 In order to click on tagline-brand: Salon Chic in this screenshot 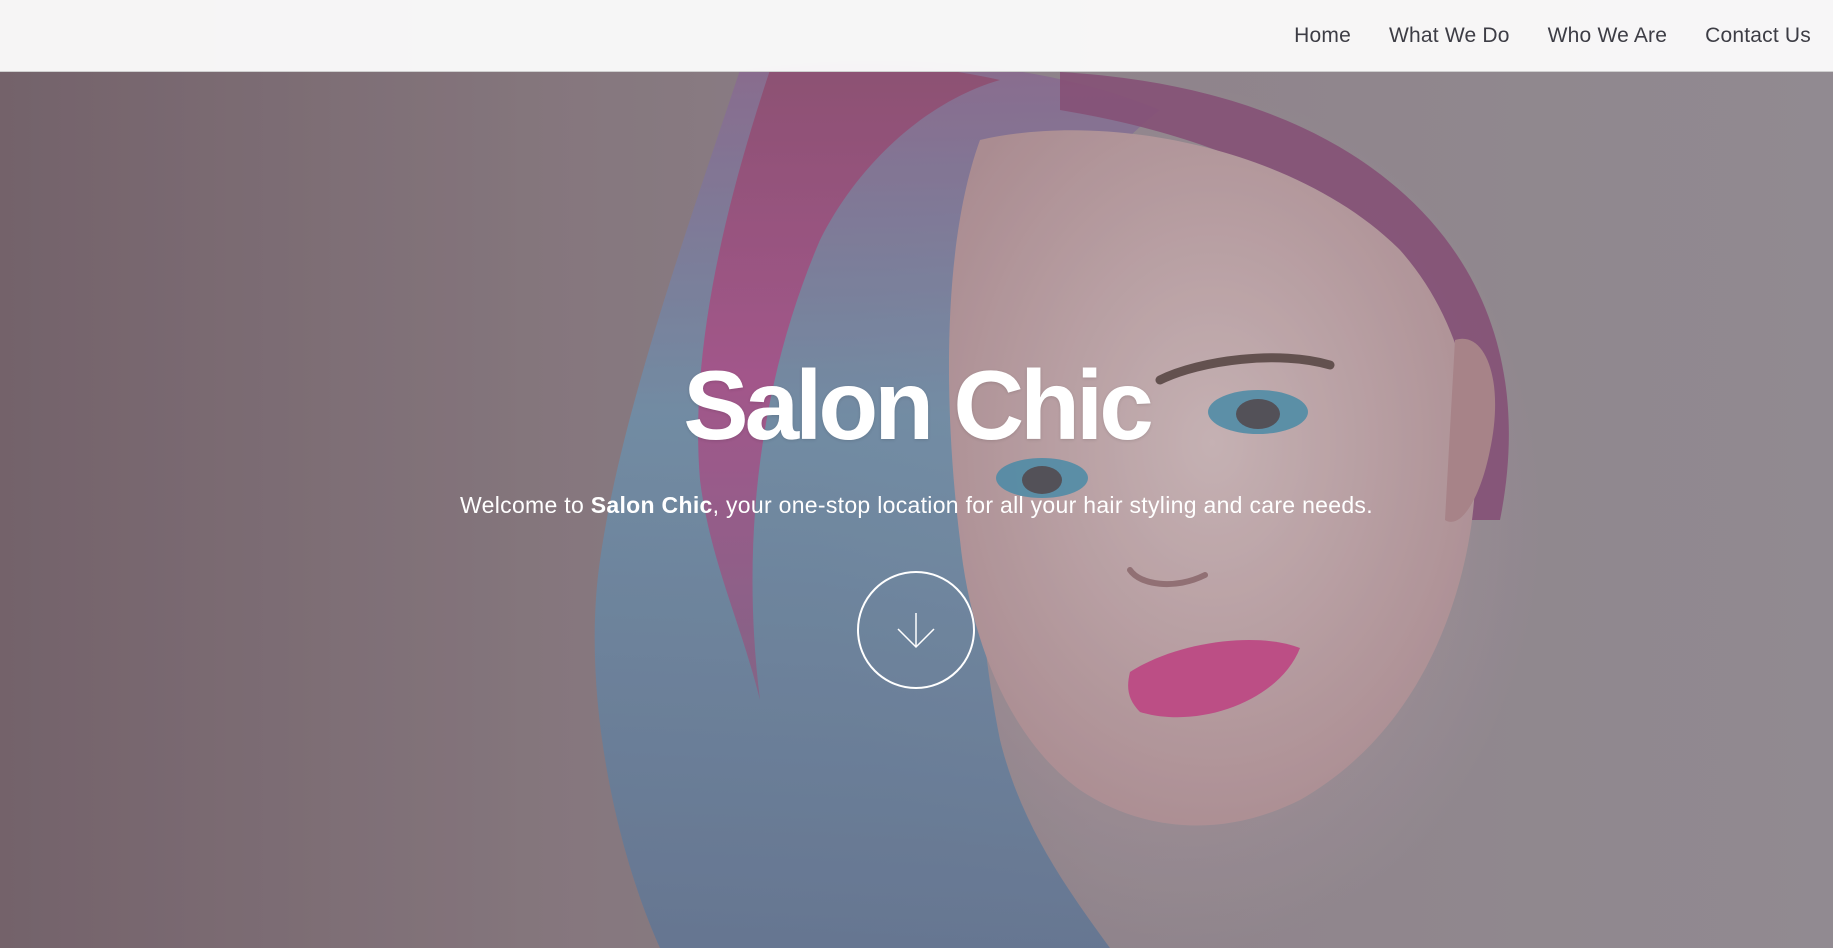, I will do `click(651, 505)`.